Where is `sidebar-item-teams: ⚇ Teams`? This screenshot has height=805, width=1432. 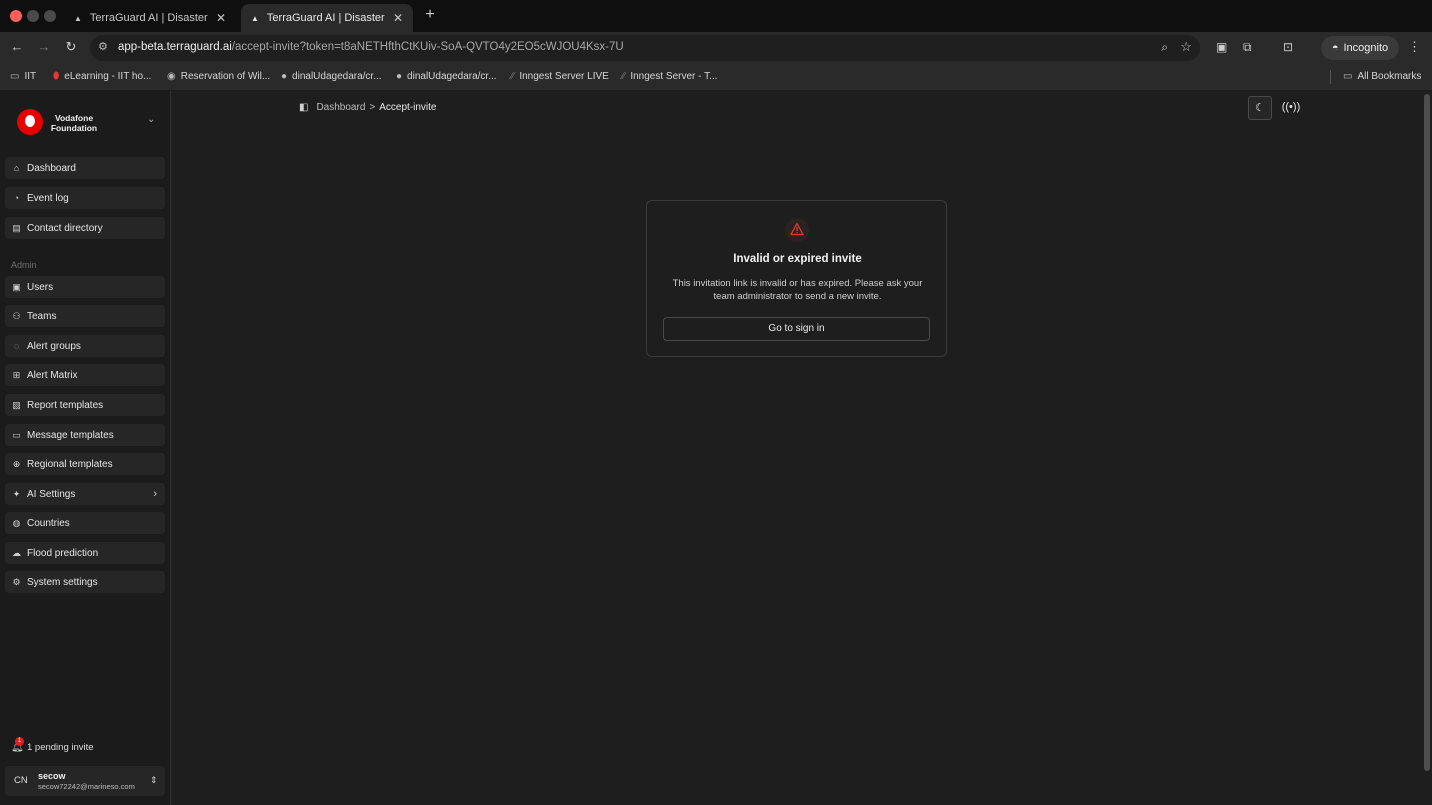
sidebar-item-teams: ⚇ Teams is located at coordinates (85, 316).